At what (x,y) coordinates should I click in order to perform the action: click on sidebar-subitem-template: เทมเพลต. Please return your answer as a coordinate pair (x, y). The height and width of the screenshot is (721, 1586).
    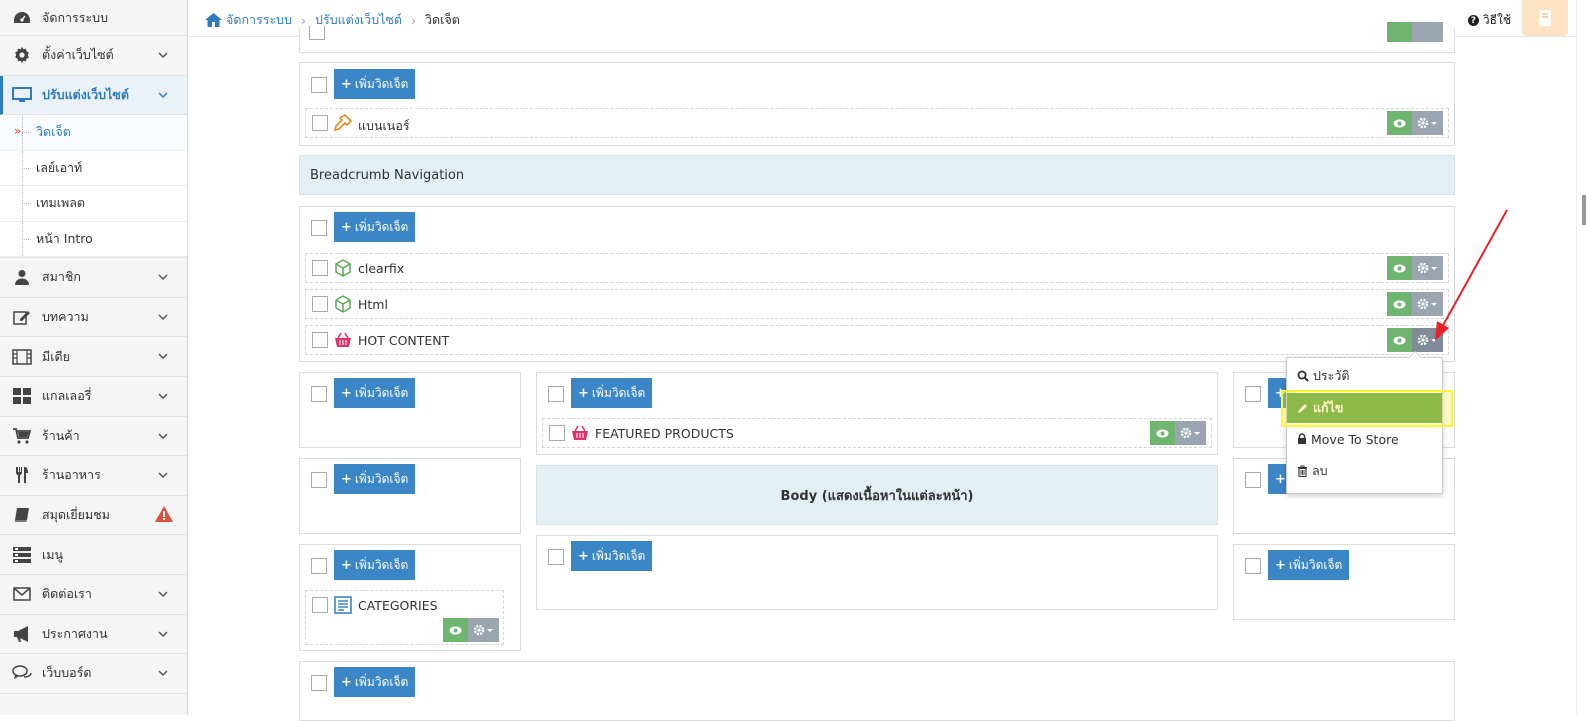
    Looking at the image, I should click on (93, 204).